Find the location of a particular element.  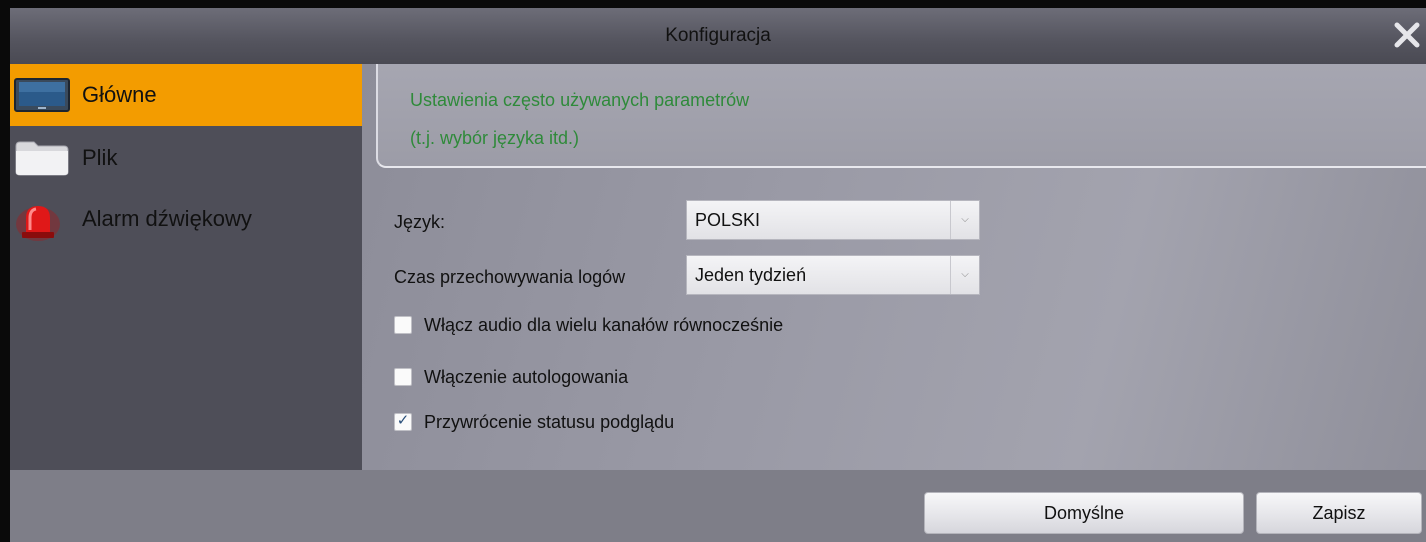

close-icon is located at coordinates (1407, 35).